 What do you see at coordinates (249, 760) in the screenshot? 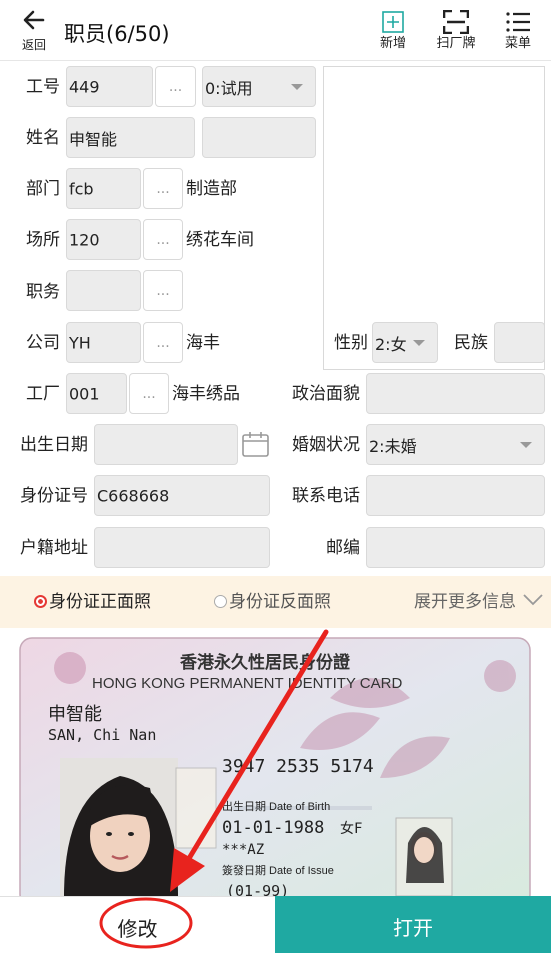
I see `annotation-arrow-icon` at bounding box center [249, 760].